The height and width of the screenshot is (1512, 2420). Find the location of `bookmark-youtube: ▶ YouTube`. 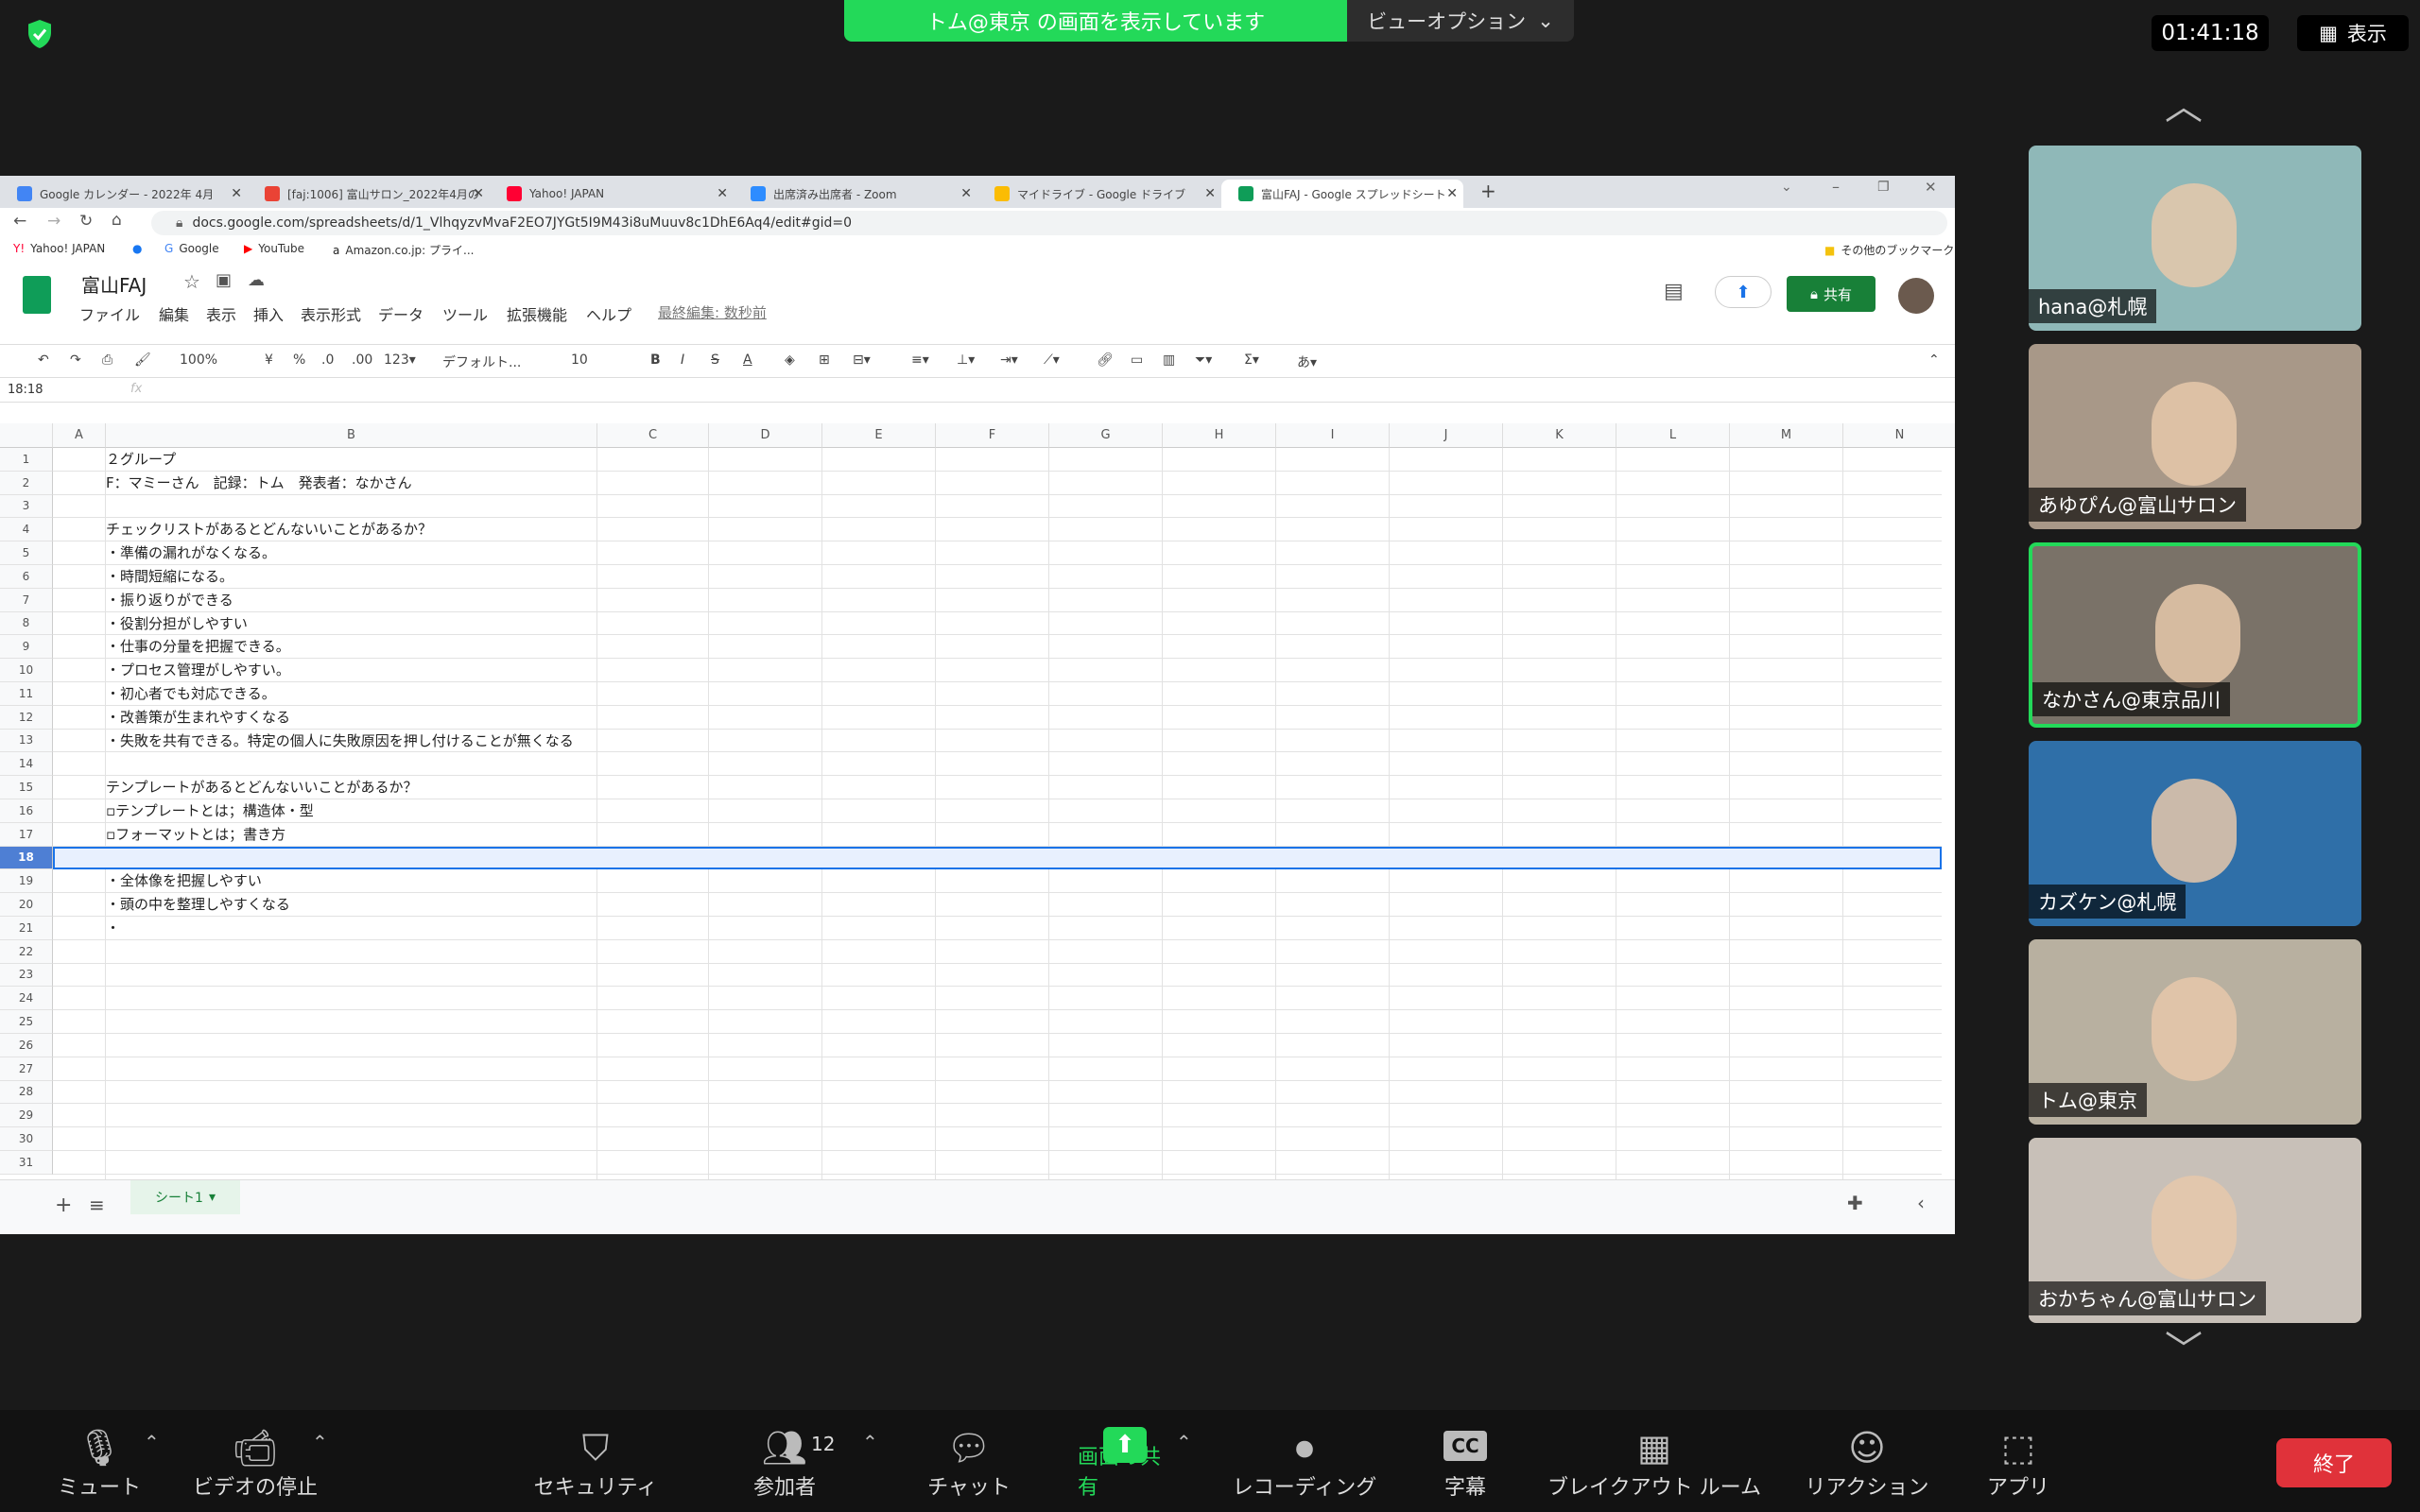

bookmark-youtube: ▶ YouTube is located at coordinates (274, 248).